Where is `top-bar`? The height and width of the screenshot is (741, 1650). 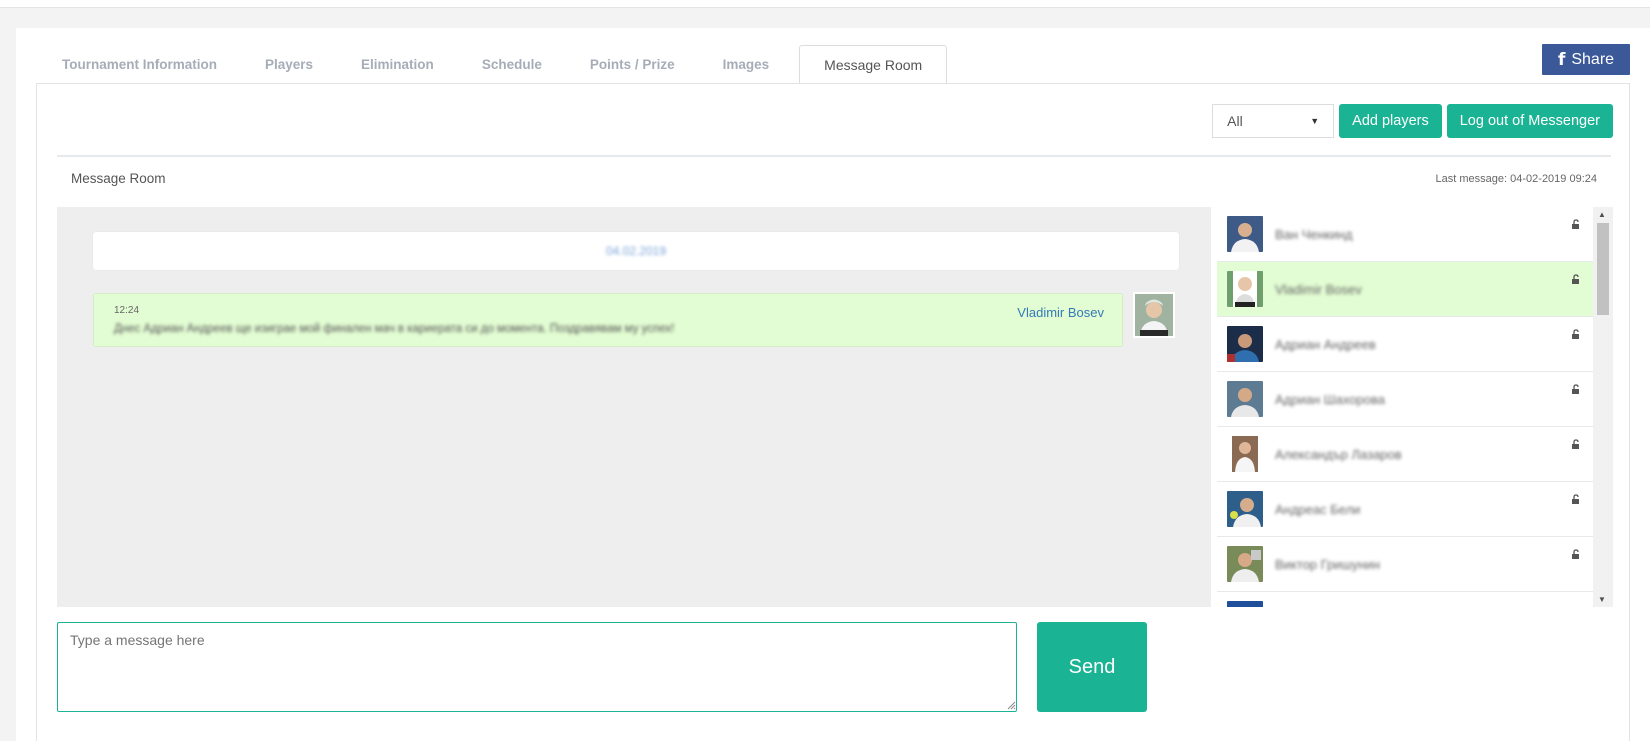
top-bar is located at coordinates (825, 4).